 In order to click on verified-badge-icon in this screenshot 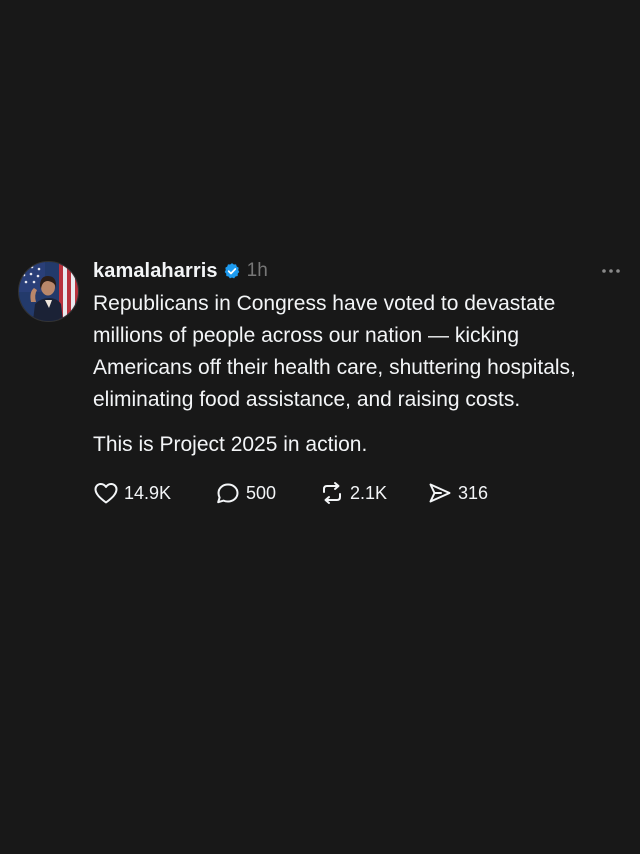, I will do `click(232, 271)`.